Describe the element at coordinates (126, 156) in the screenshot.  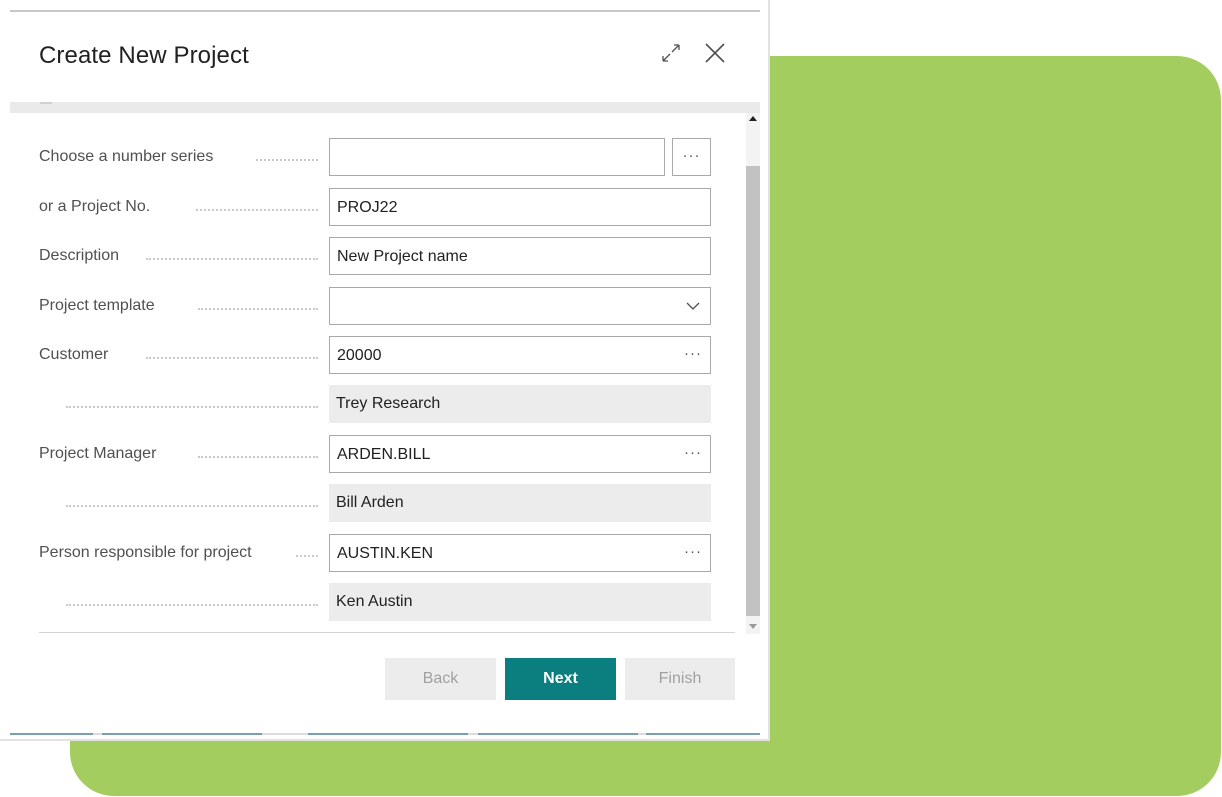
I see `number-series-label: Choose a number series` at that location.